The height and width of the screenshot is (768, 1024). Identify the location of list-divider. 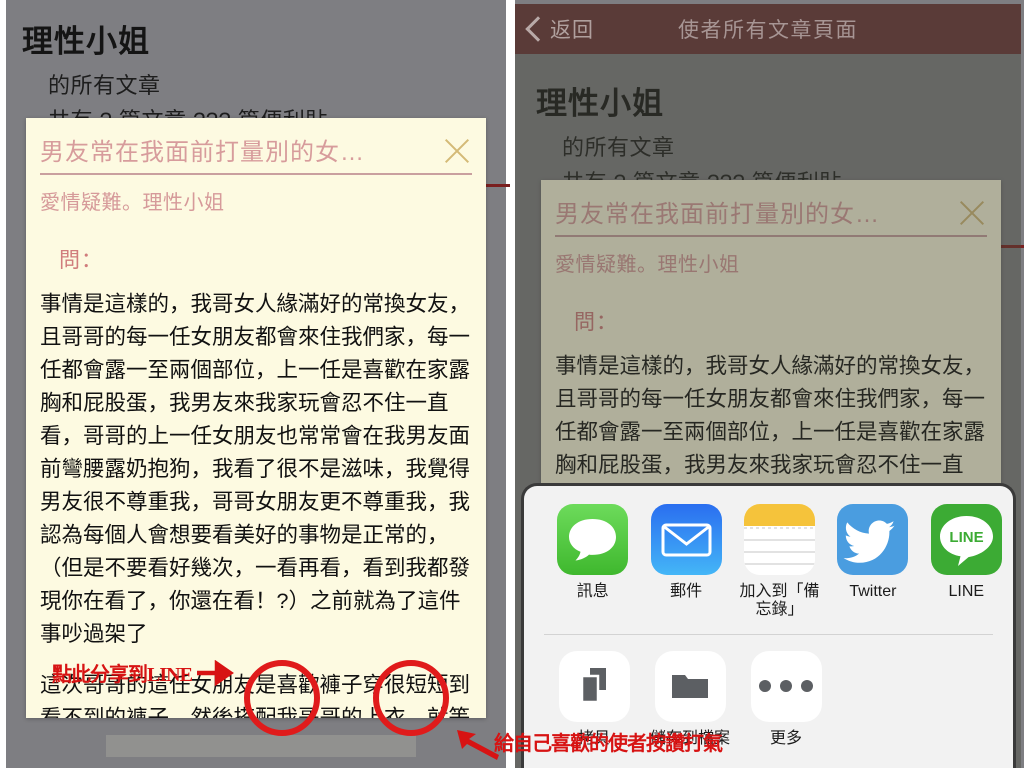
(496, 185).